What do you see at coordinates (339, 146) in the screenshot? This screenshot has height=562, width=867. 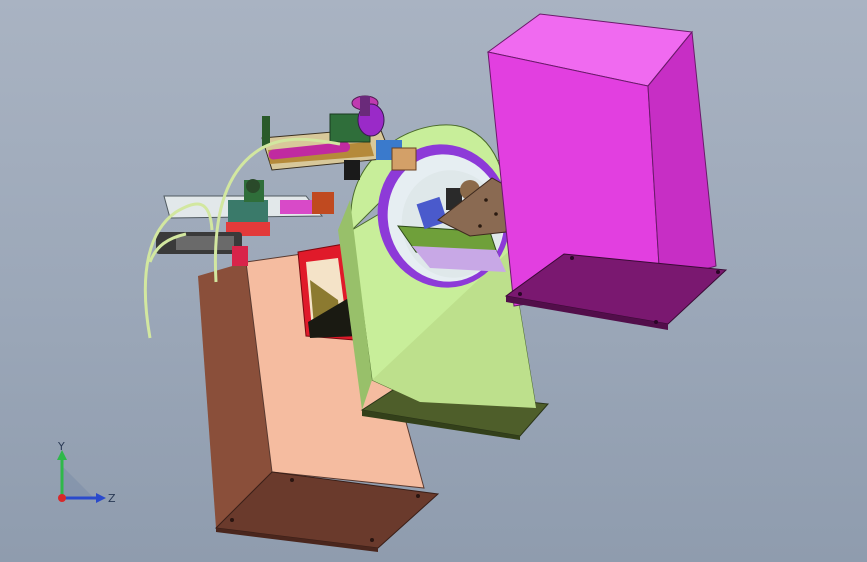 I see `upper-arm-assembly` at bounding box center [339, 146].